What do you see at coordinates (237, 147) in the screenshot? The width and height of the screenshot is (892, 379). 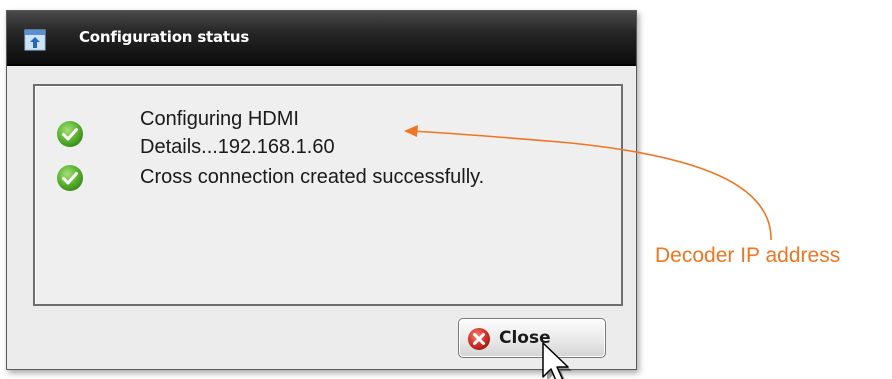 I see `status-line-details-ip: Details...192.168.1.60` at bounding box center [237, 147].